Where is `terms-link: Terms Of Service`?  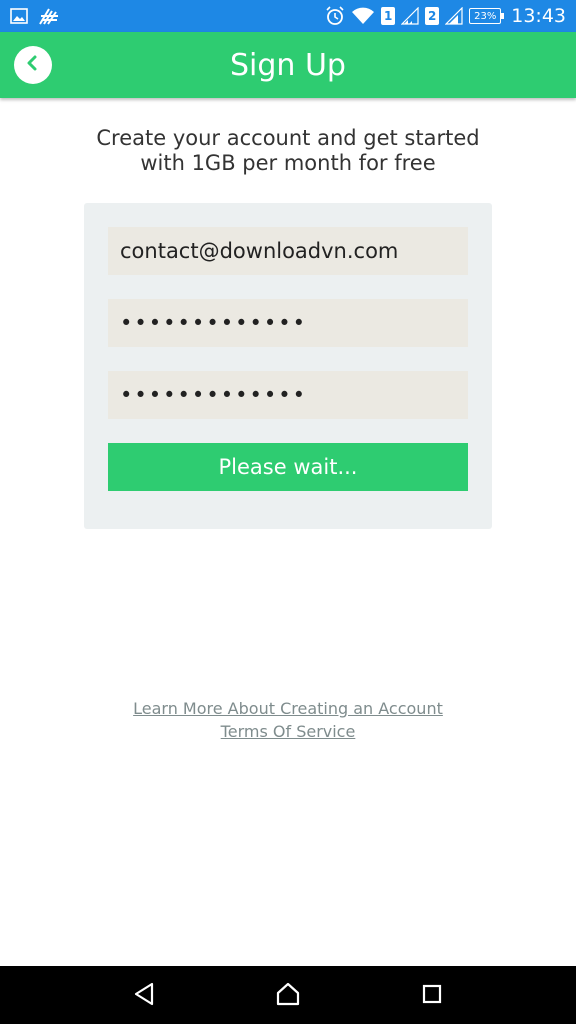
terms-link: Terms Of Service is located at coordinates (288, 731).